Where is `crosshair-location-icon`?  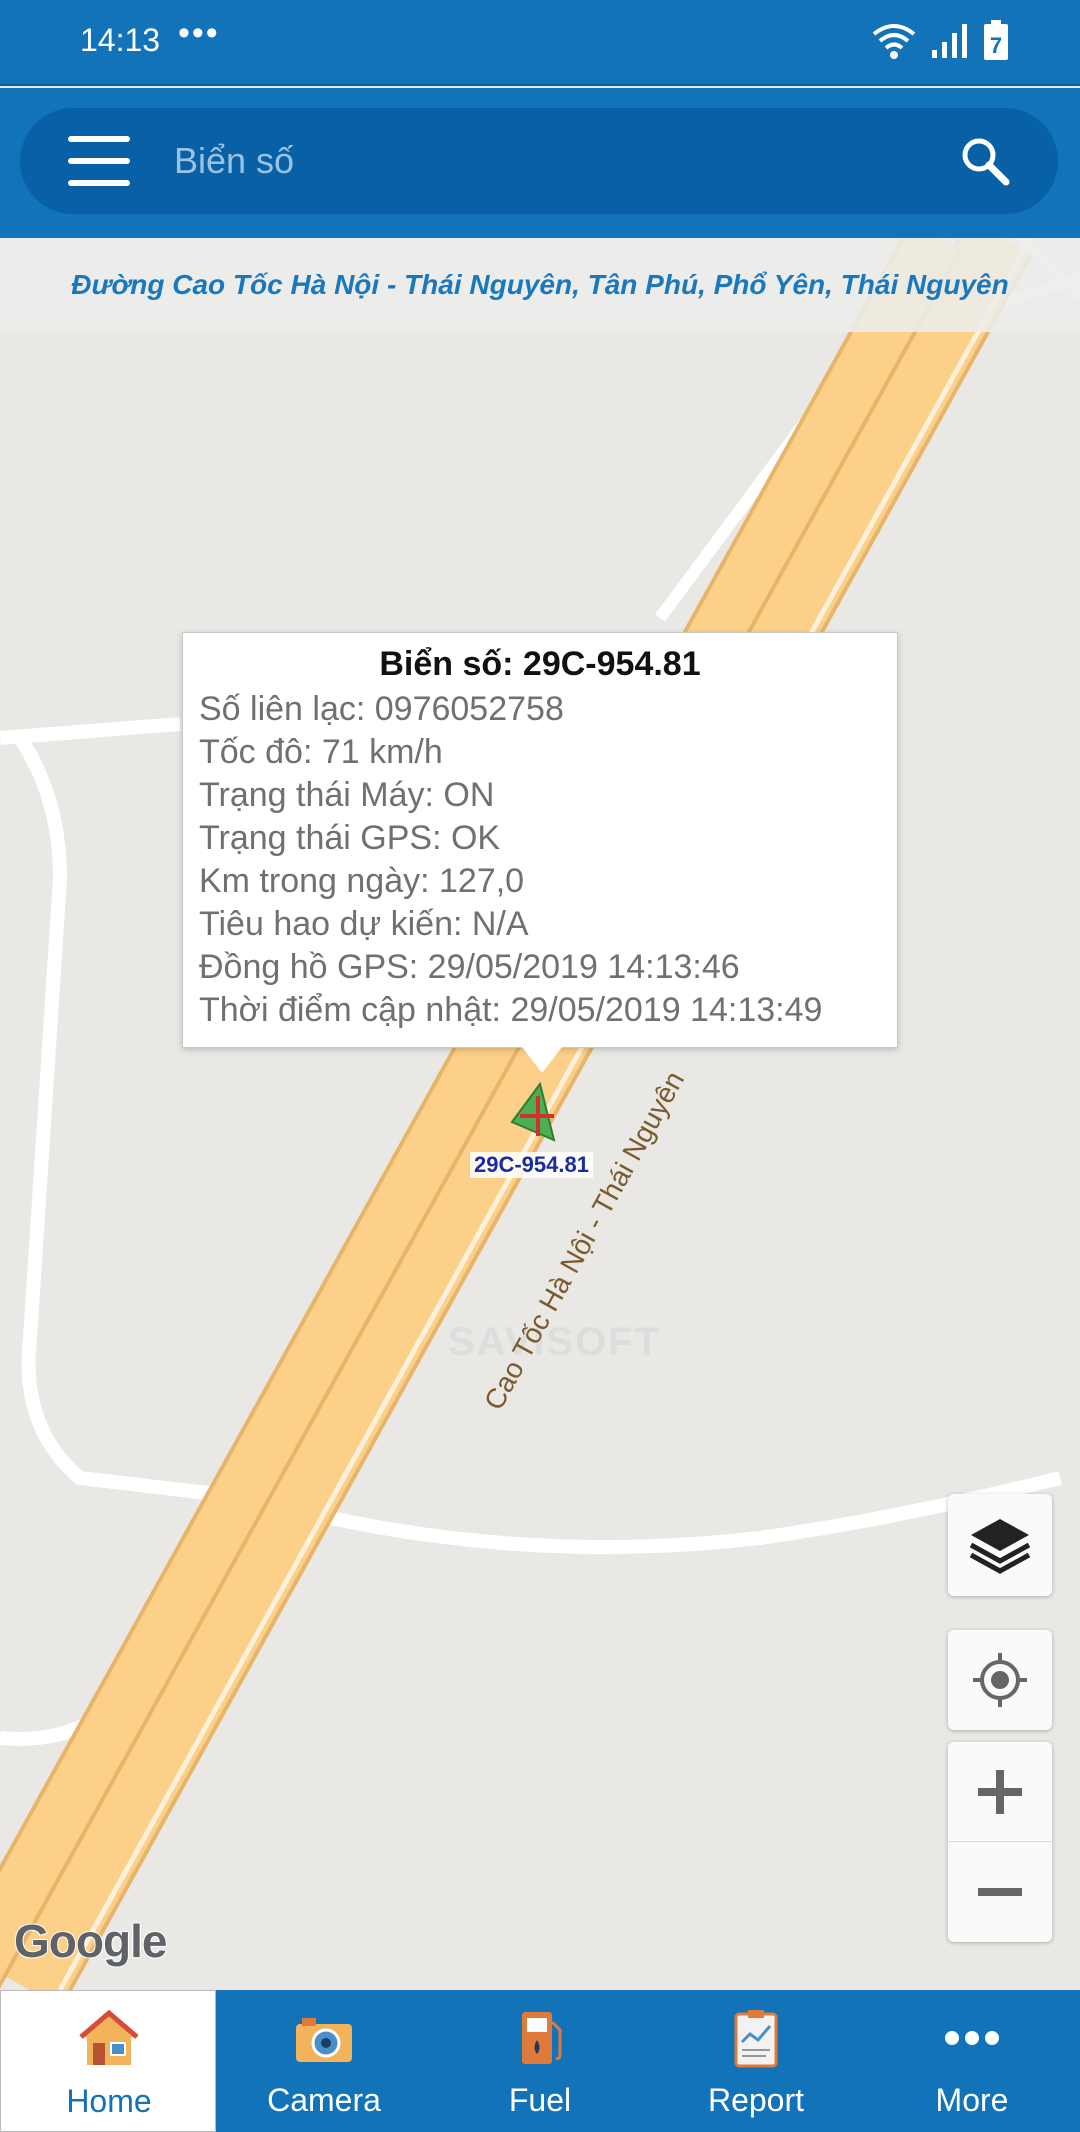
crosshair-location-icon is located at coordinates (1000, 1680).